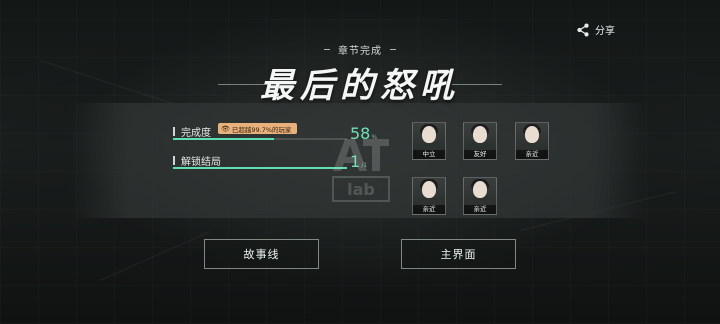 Image resolution: width=720 pixels, height=324 pixels. I want to click on share-icon, so click(583, 29).